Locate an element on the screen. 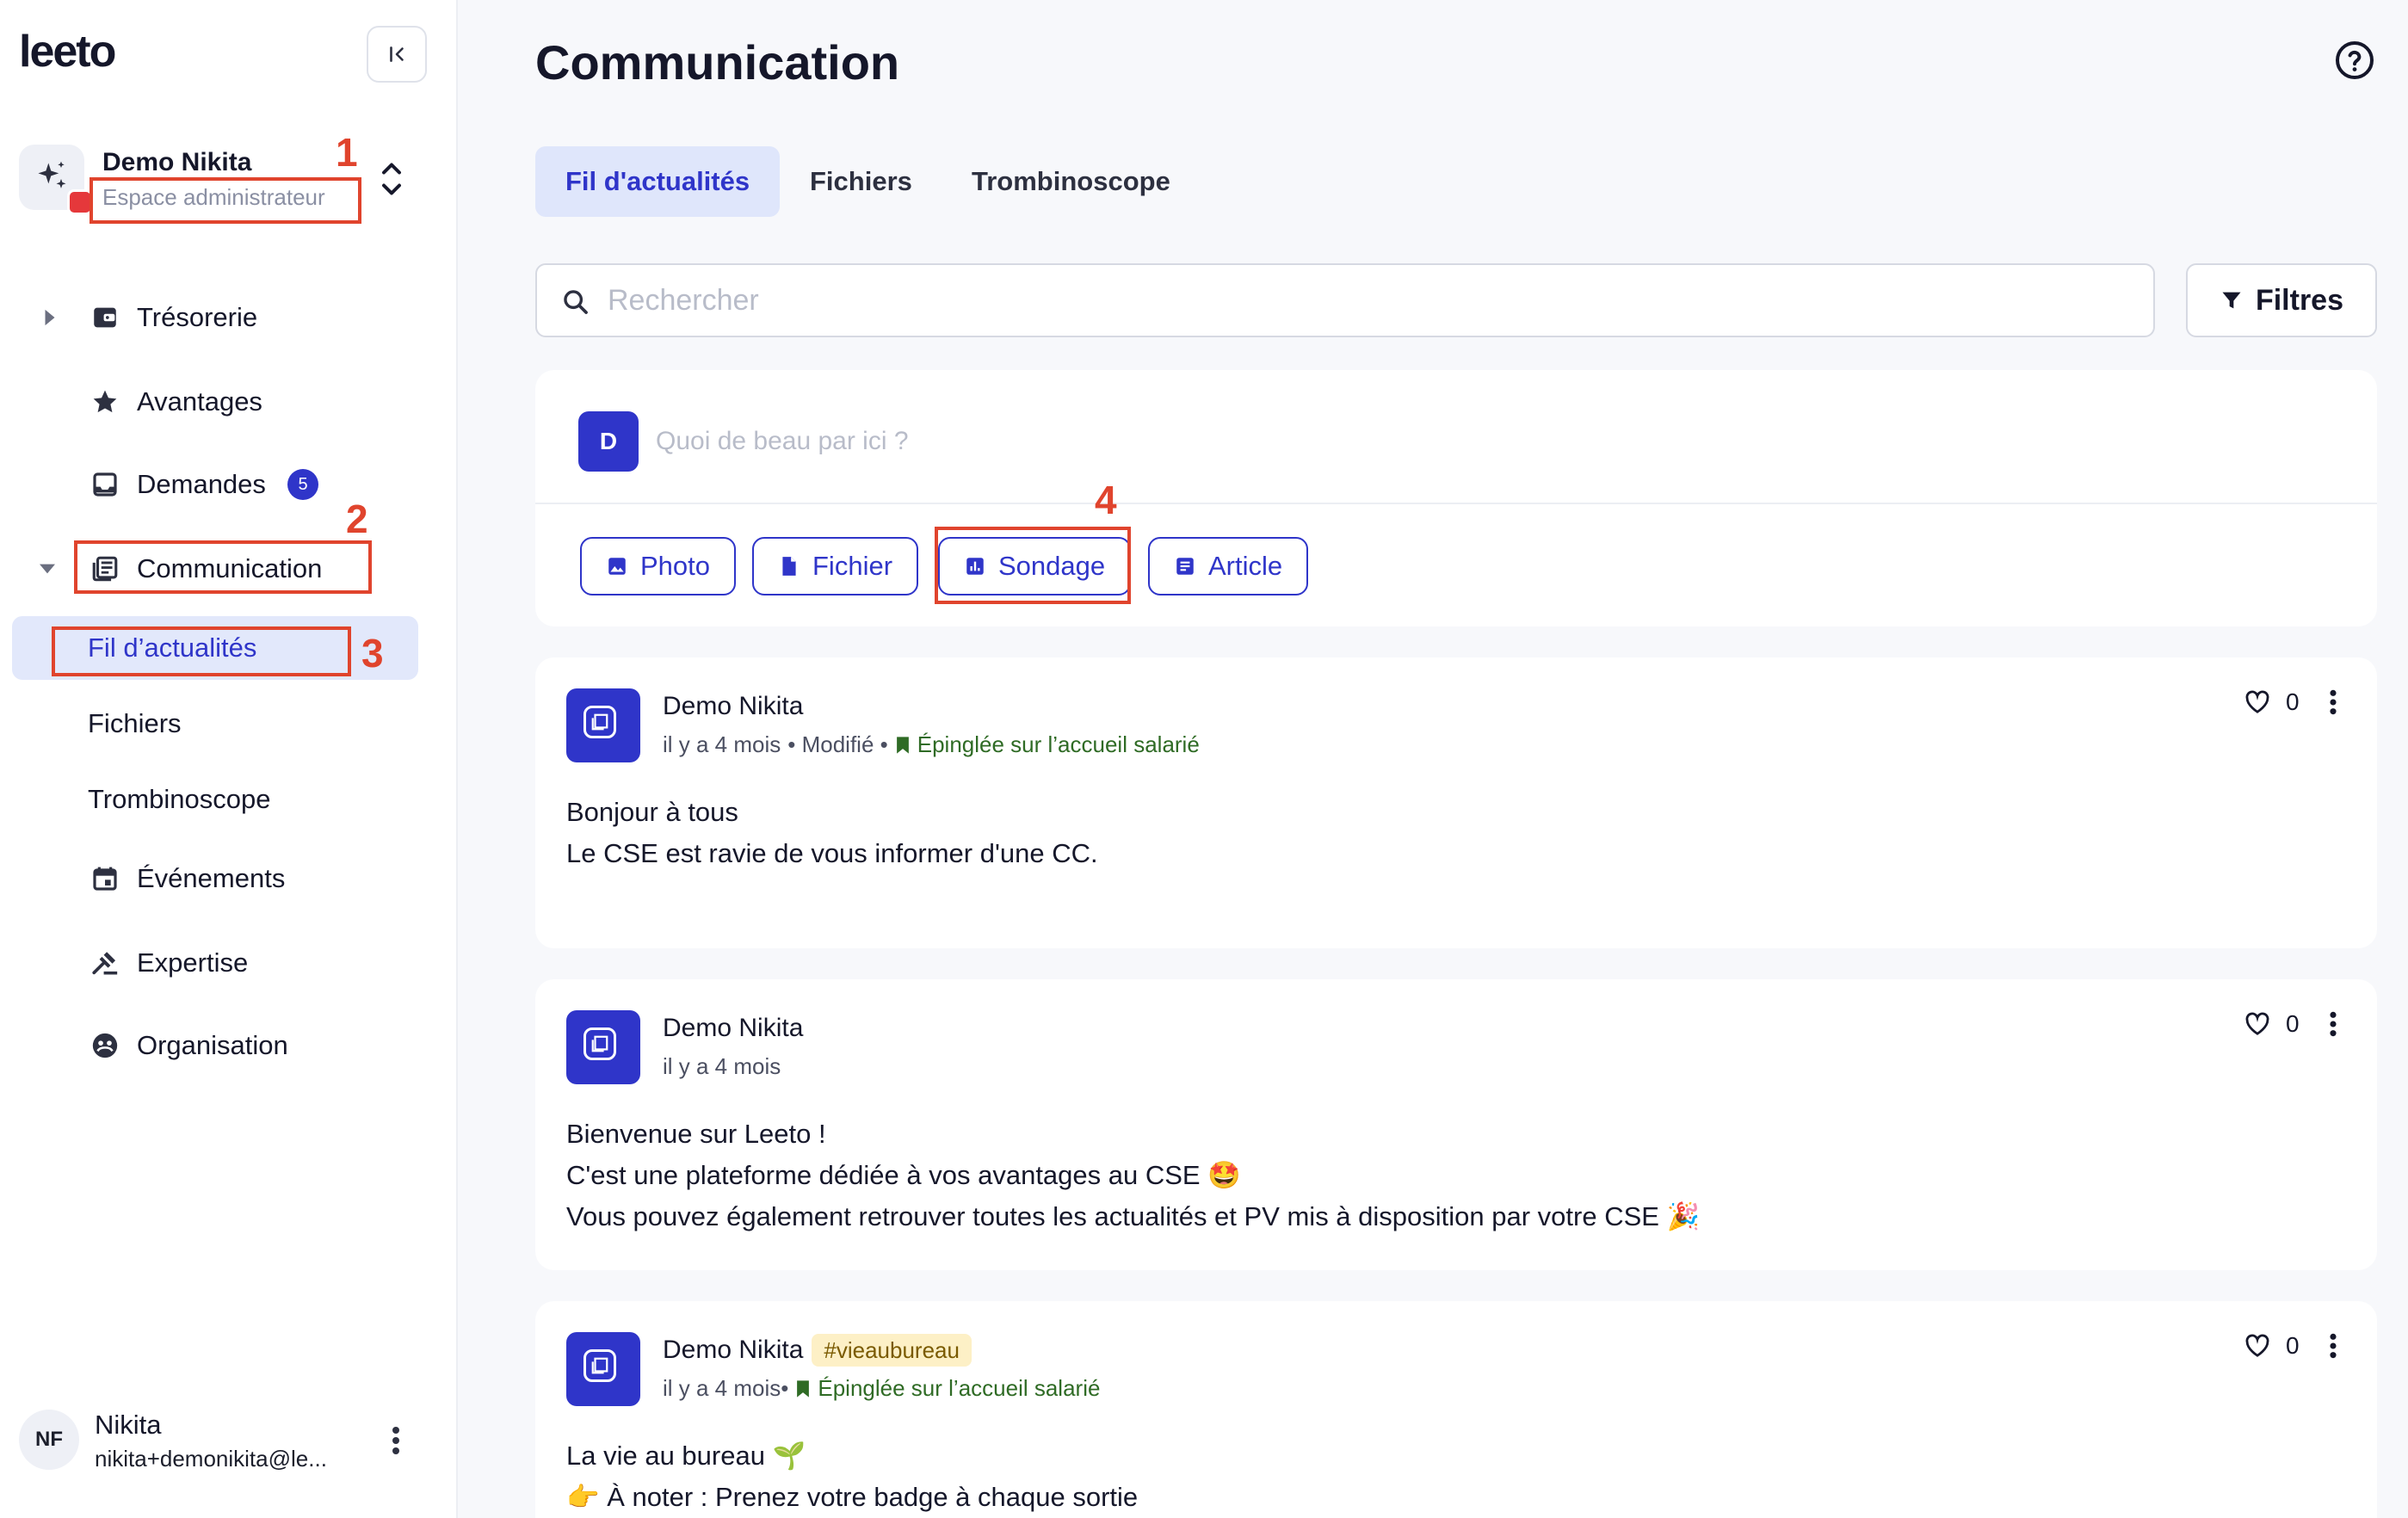  sidebar-item-avantages: Avantages is located at coordinates (229, 402).